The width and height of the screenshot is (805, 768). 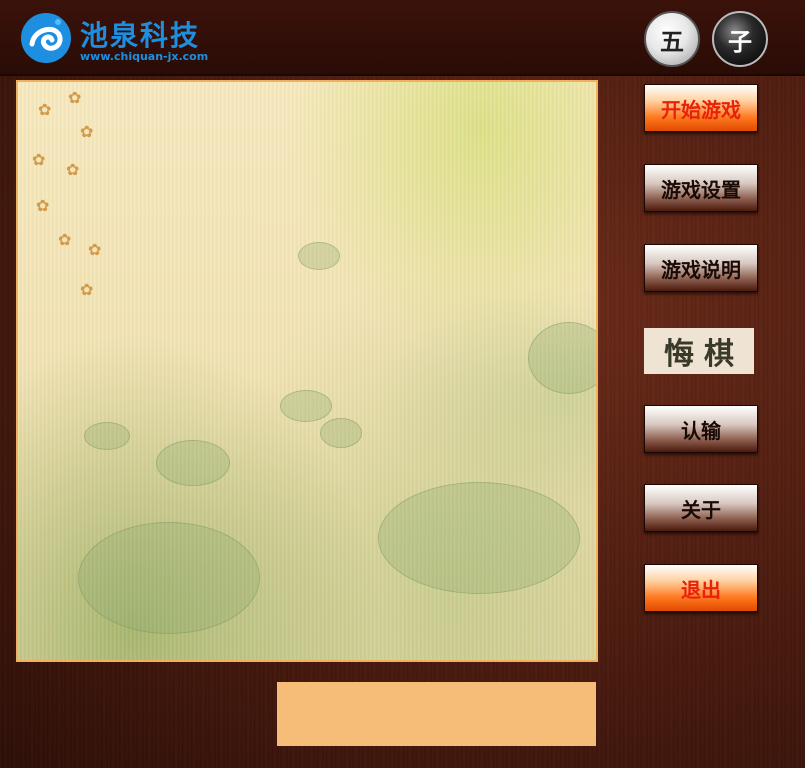 What do you see at coordinates (701, 429) in the screenshot?
I see `resign-button: 认输` at bounding box center [701, 429].